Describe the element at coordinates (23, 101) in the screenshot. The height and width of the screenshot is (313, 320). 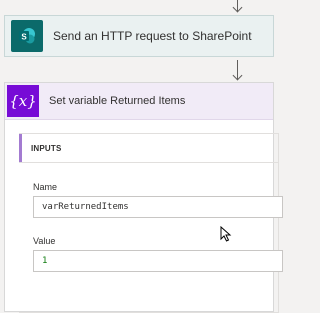
I see `variable-icon: {x}` at that location.